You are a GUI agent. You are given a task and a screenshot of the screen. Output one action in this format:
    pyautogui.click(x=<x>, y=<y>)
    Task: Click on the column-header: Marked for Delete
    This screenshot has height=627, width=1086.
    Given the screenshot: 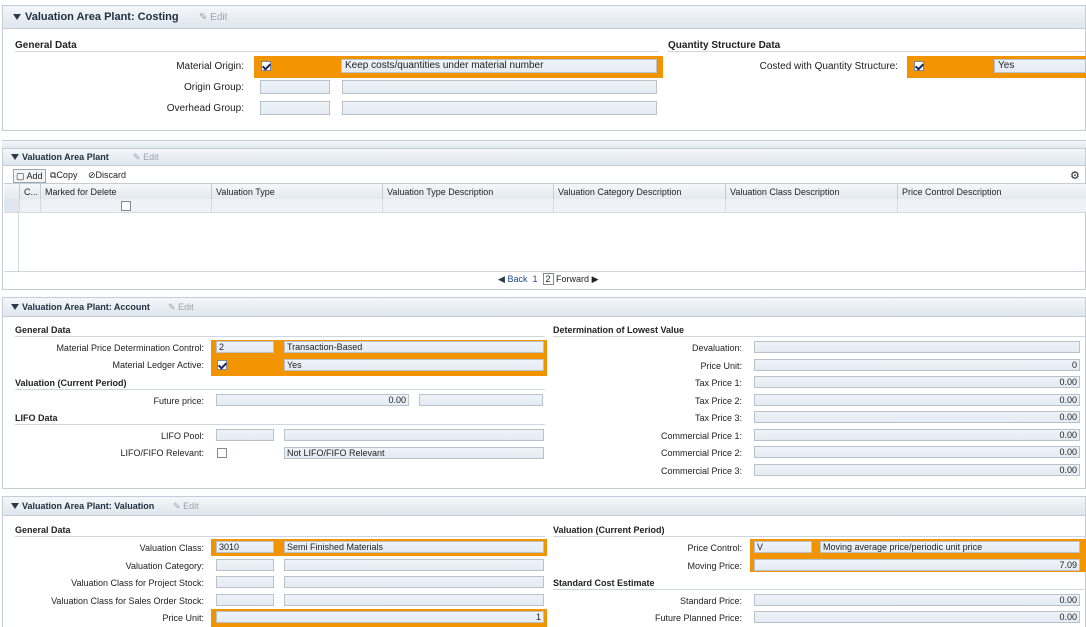 What is the action you would take?
    pyautogui.click(x=126, y=192)
    